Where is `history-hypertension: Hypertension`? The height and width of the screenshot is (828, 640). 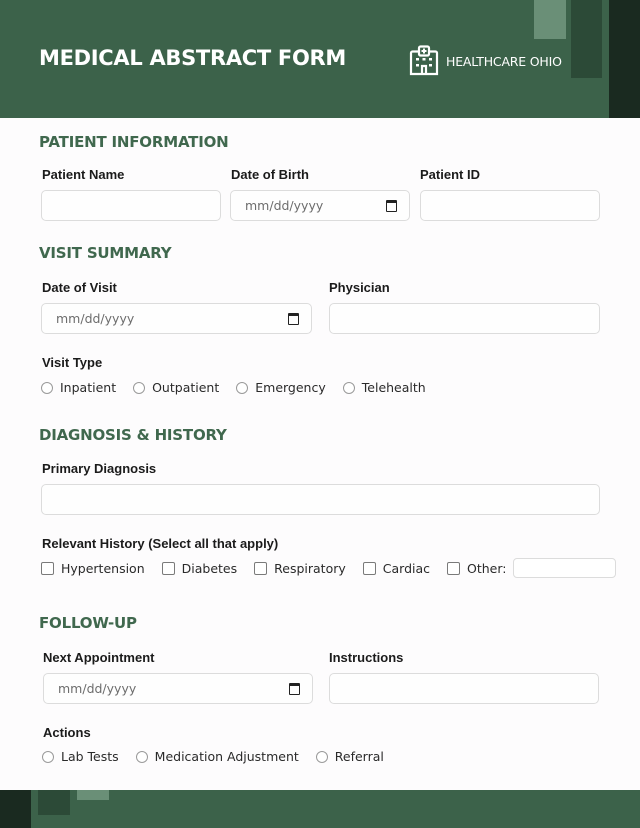 history-hypertension: Hypertension is located at coordinates (93, 568).